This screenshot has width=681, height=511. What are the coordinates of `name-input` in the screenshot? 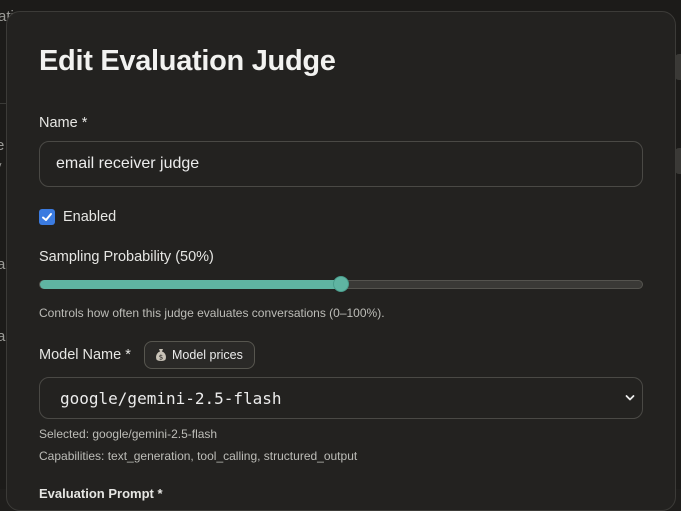 It's located at (341, 164).